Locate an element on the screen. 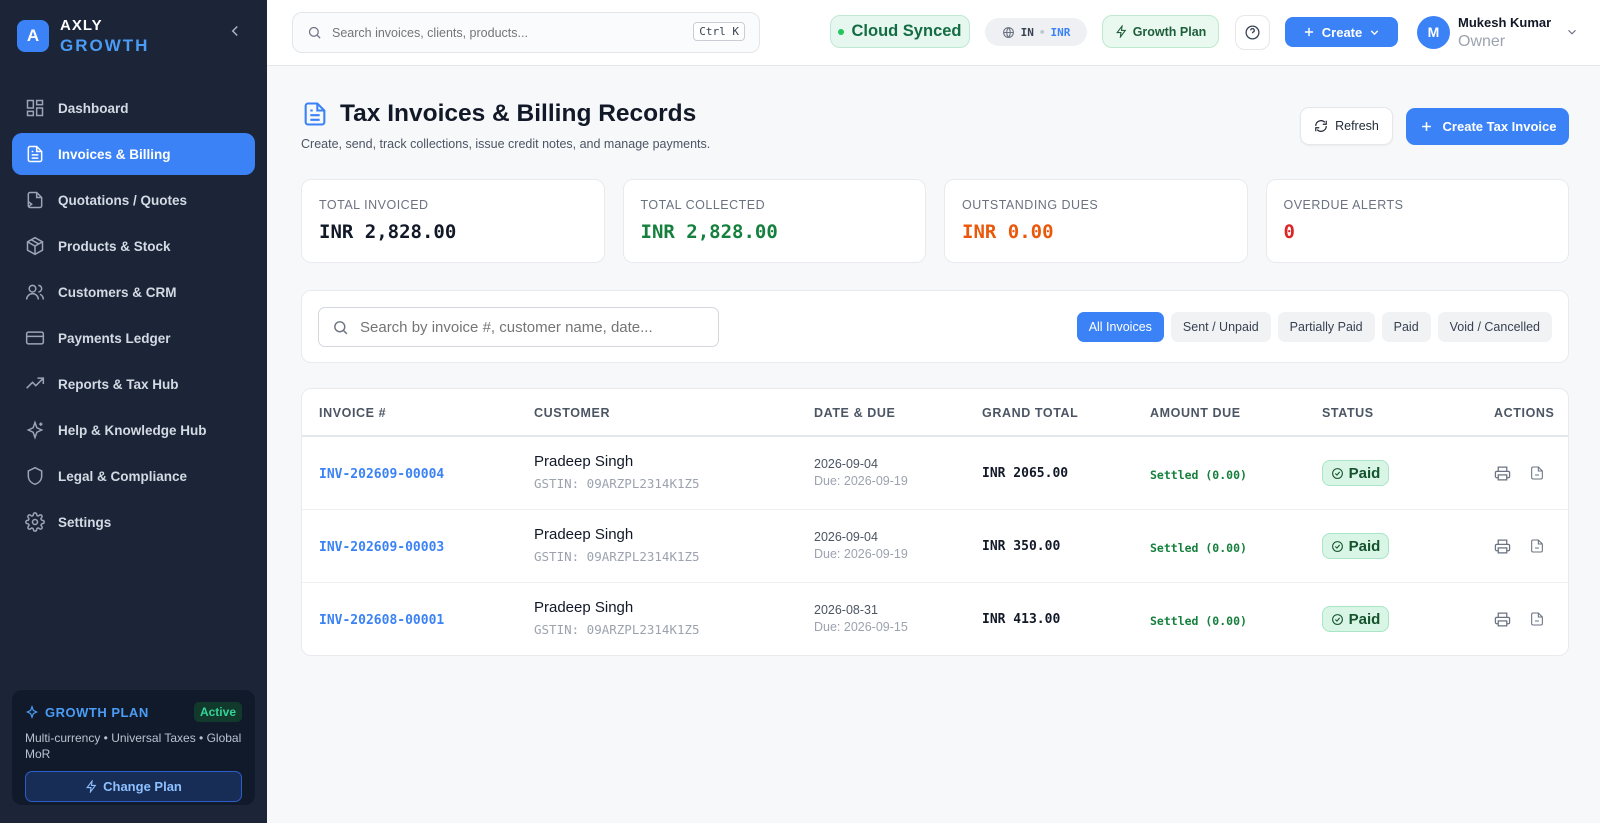 The height and width of the screenshot is (823, 1600). invoice-number-link: INV-202609-00003 is located at coordinates (381, 547).